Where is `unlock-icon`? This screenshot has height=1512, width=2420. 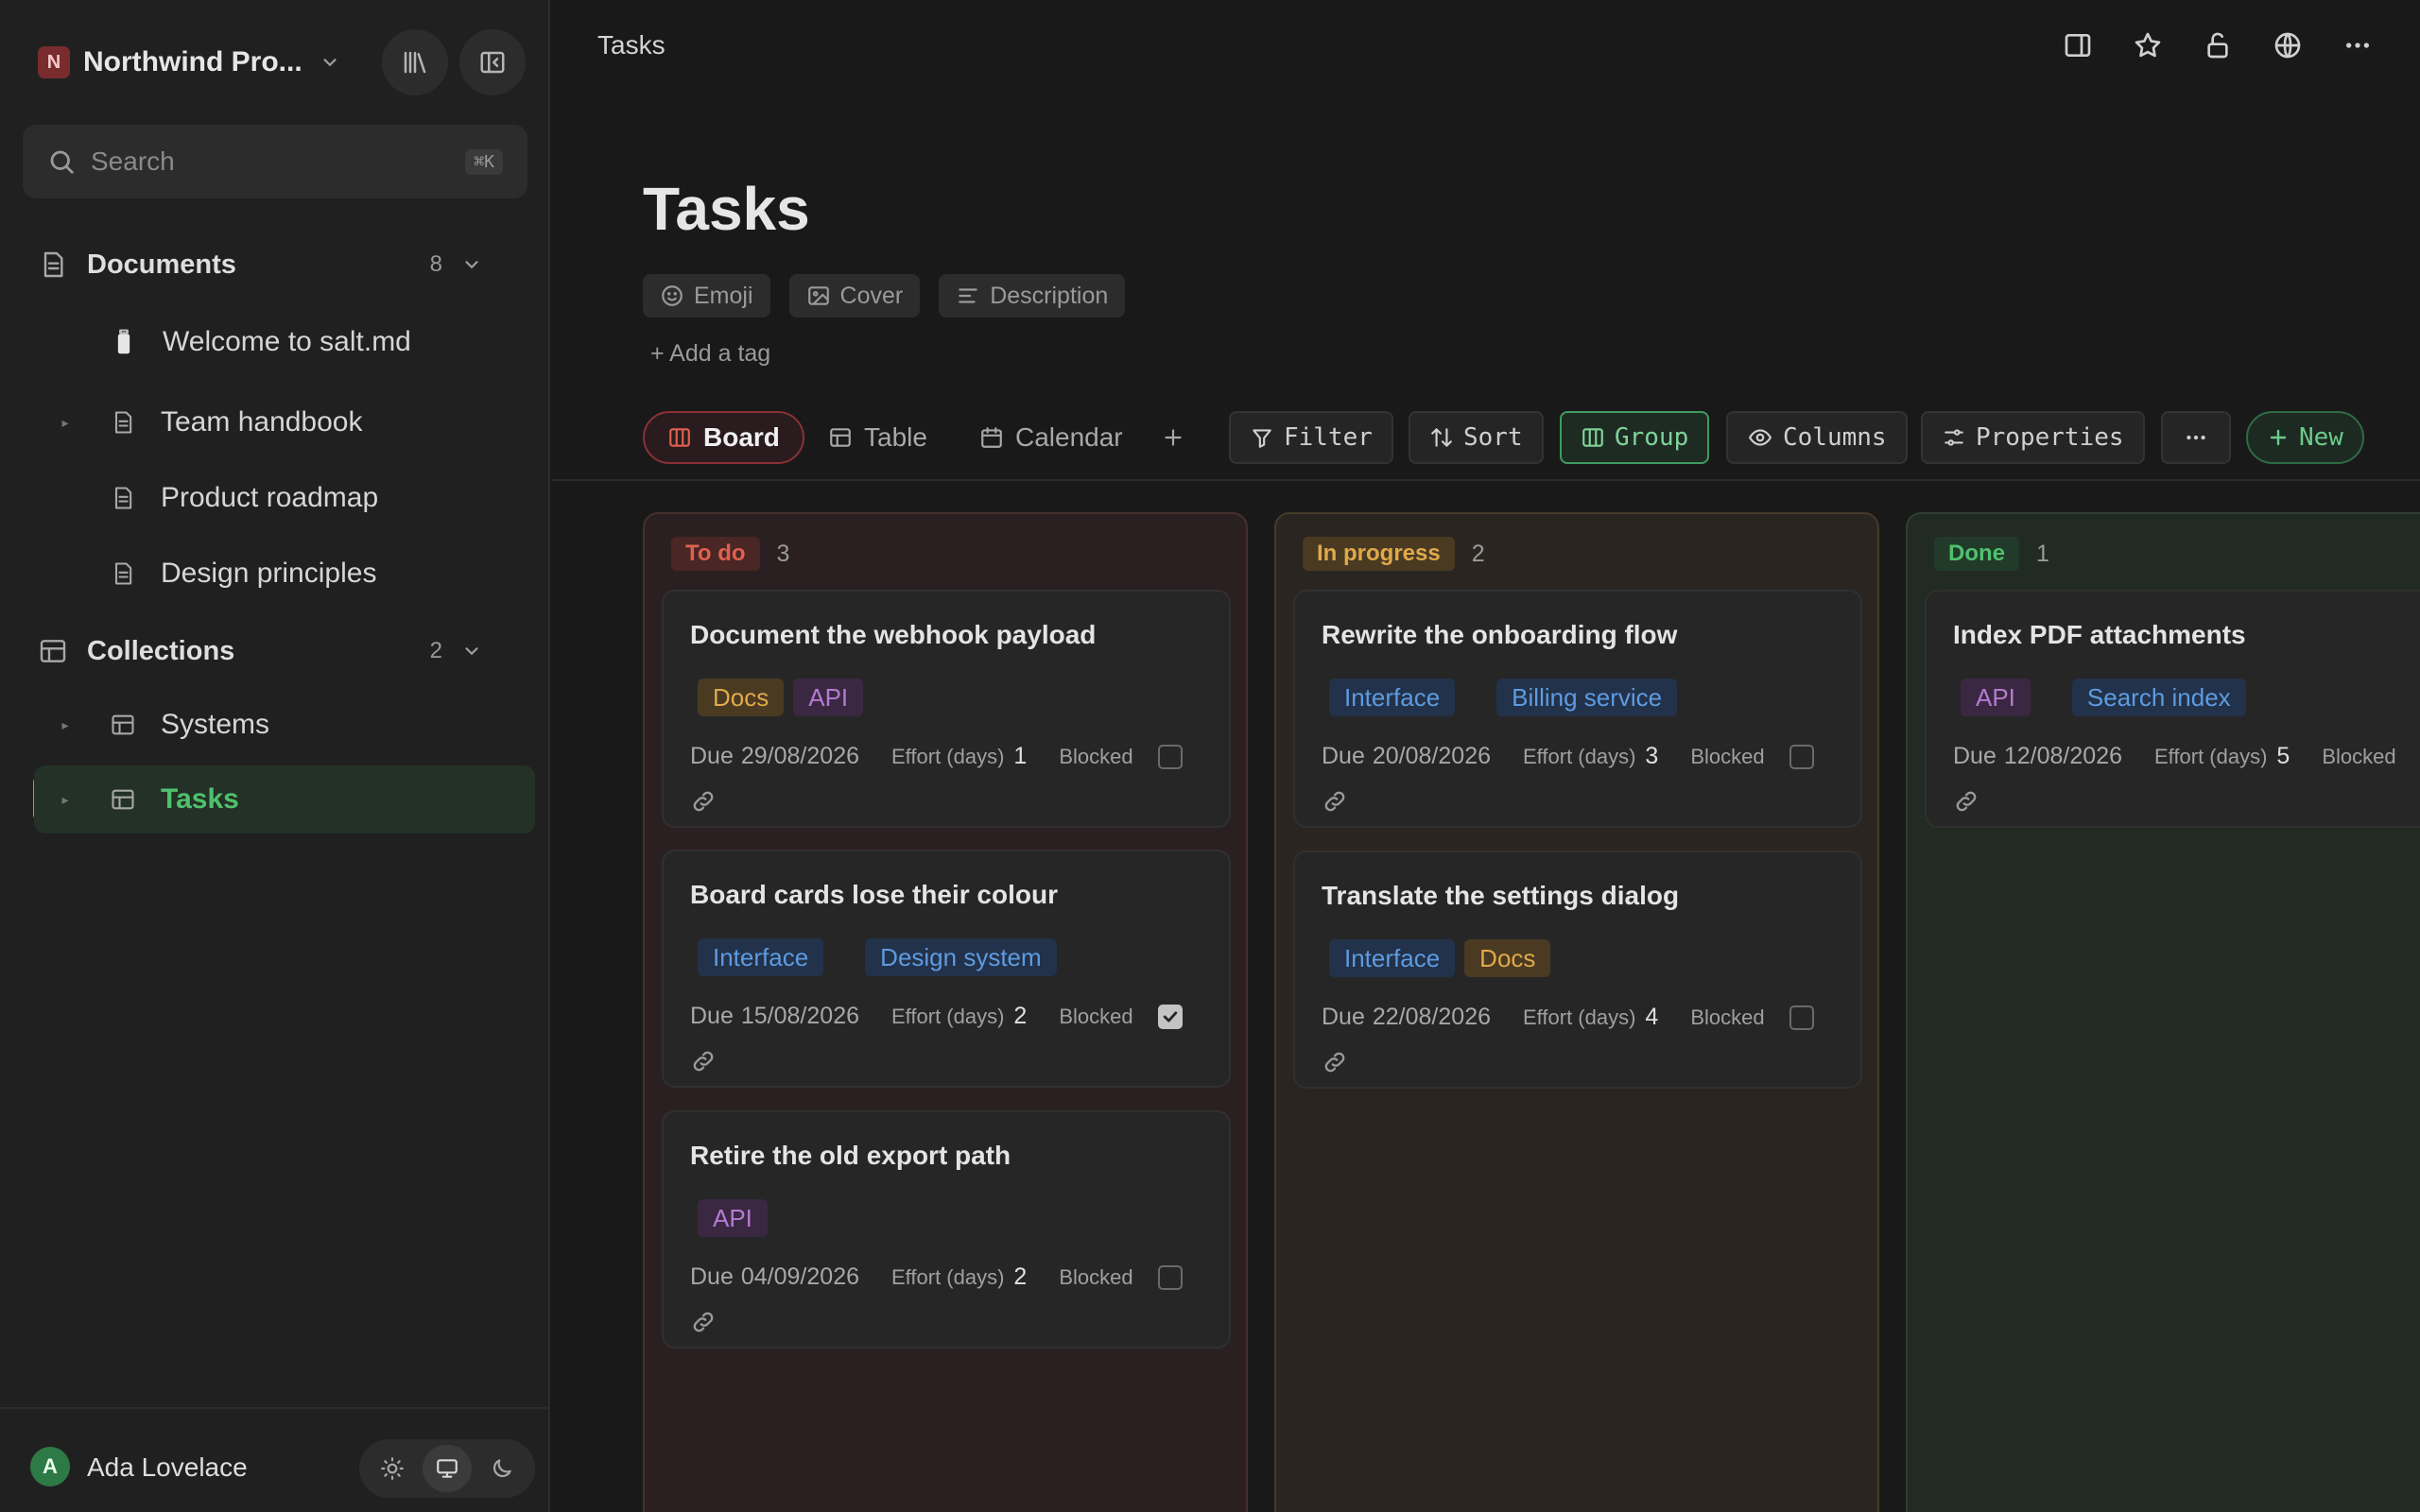
unlock-icon is located at coordinates (2218, 45).